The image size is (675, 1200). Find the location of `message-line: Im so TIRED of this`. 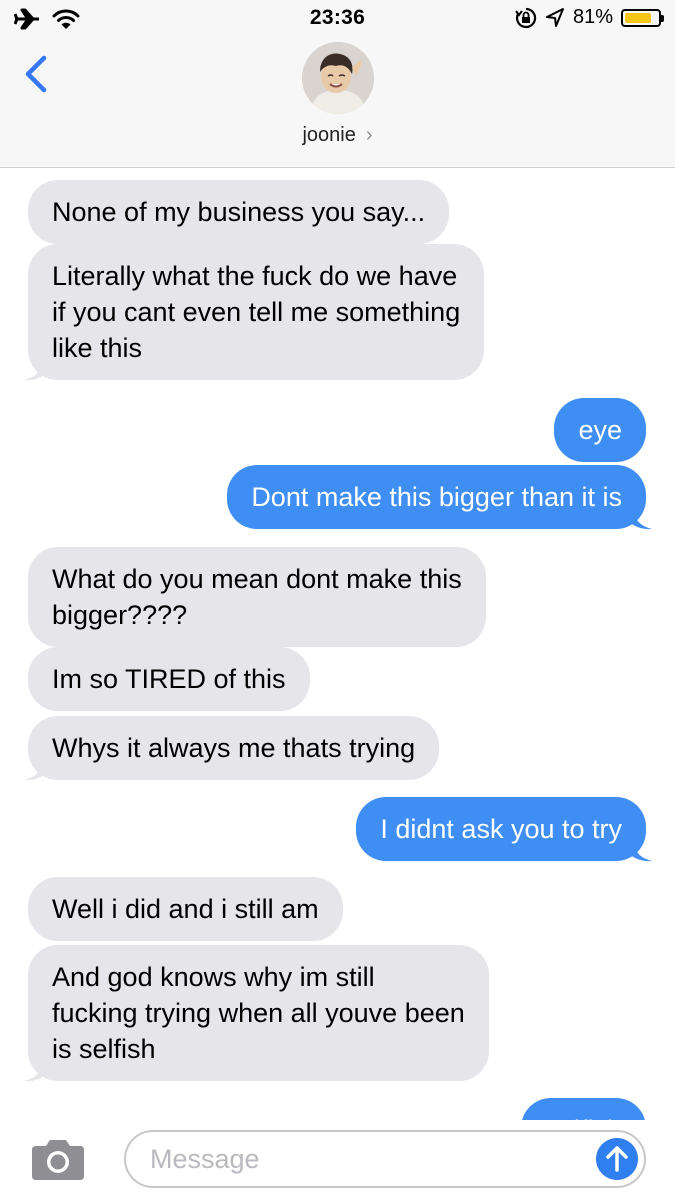

message-line: Im so TIRED of this is located at coordinates (169, 679).